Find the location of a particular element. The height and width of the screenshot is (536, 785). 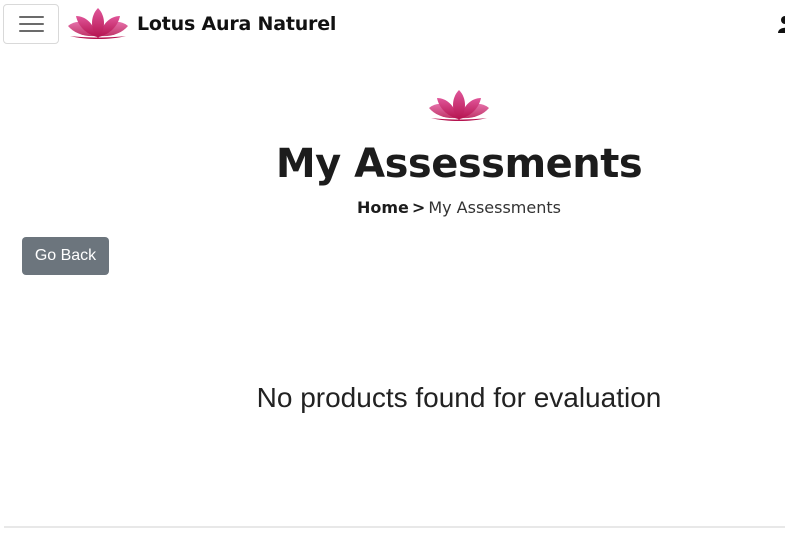

page-title: My Assessments is located at coordinates (459, 164).